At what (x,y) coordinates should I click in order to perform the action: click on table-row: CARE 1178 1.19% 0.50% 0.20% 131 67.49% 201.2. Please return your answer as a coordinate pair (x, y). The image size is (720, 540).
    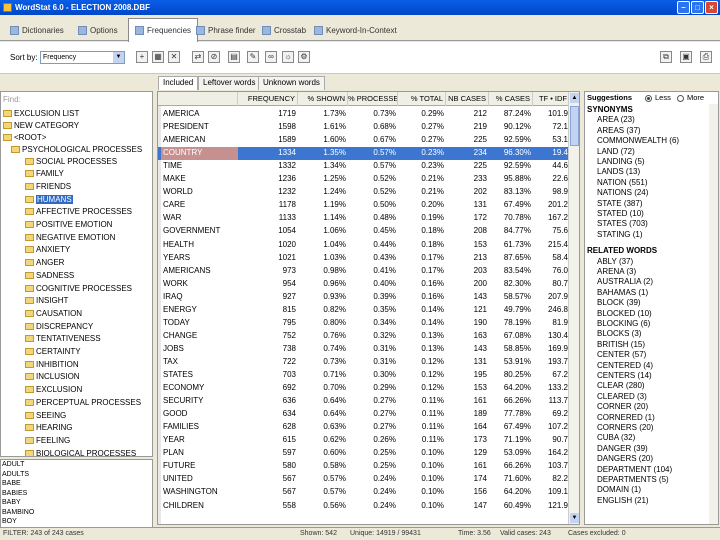
    Looking at the image, I should click on (364, 205).